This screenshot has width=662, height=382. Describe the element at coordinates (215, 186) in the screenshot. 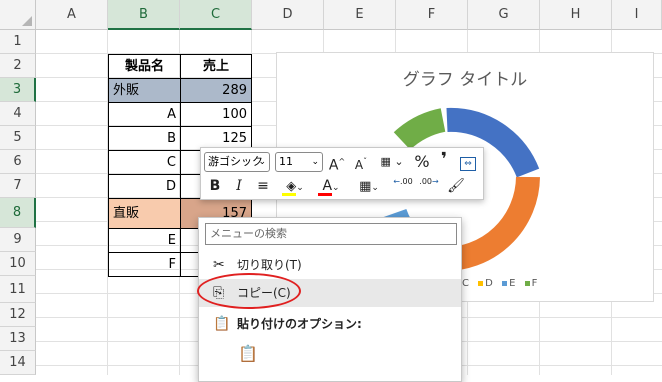

I see `bold-button: B` at that location.